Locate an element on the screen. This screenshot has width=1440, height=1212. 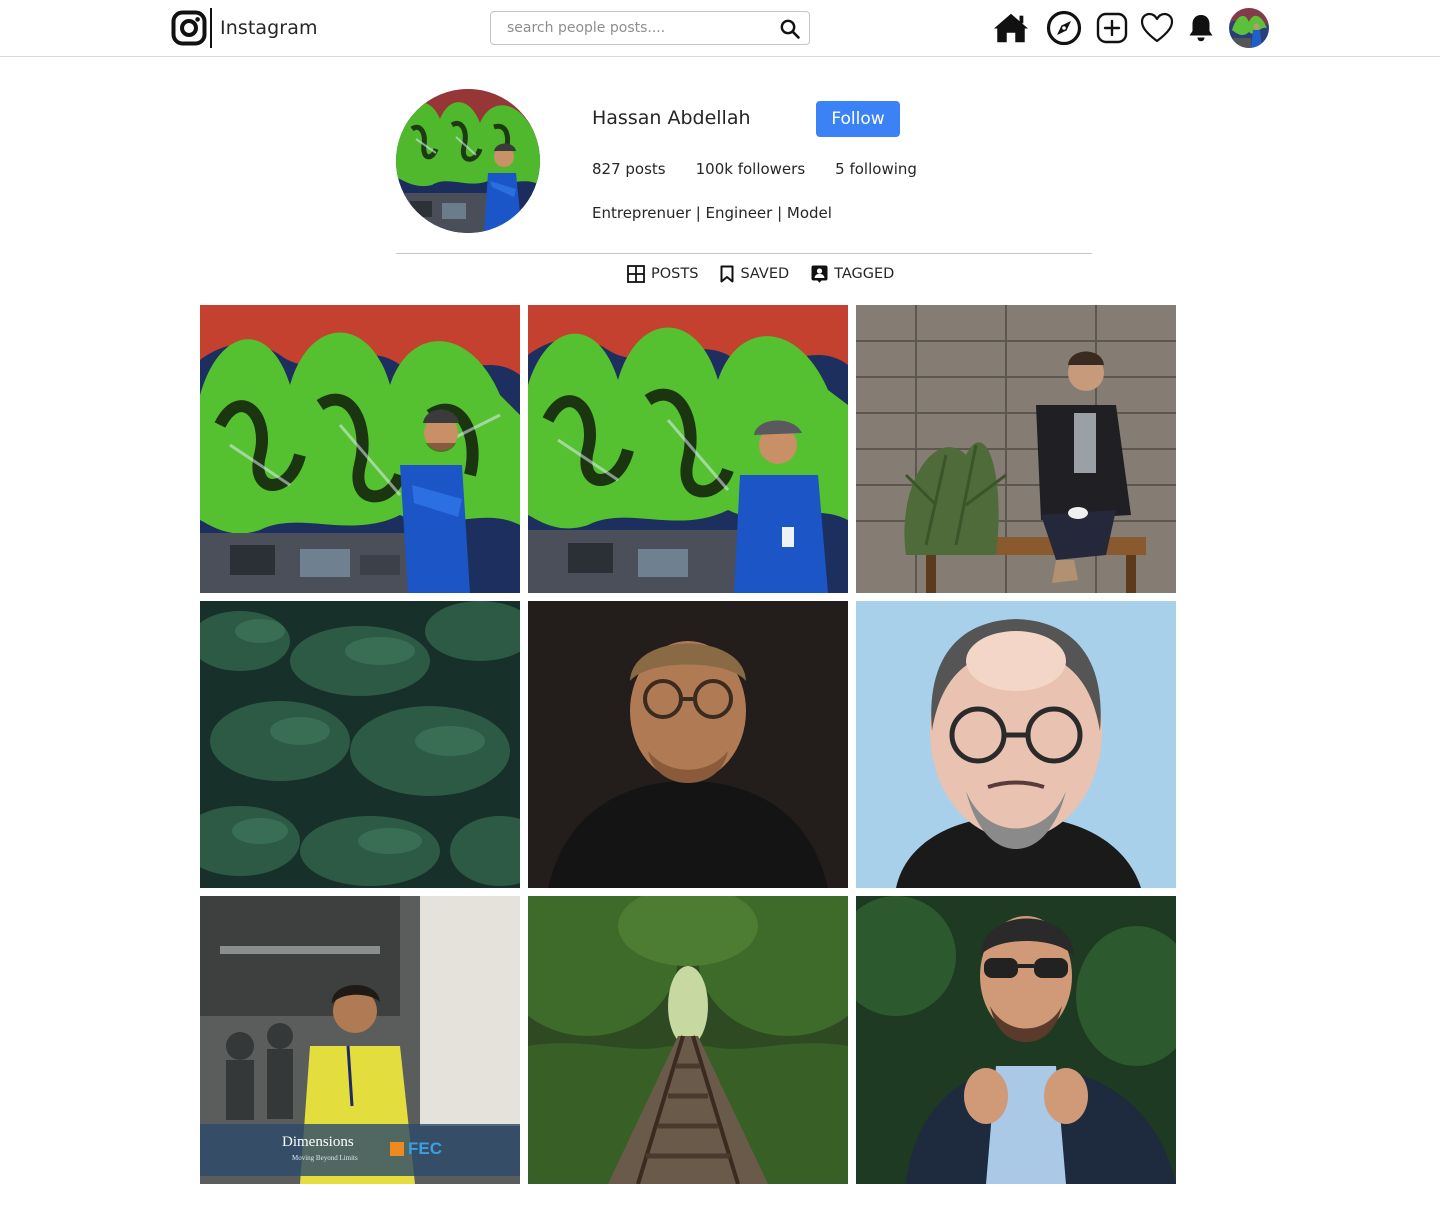
nav-avatar is located at coordinates (1249, 28).